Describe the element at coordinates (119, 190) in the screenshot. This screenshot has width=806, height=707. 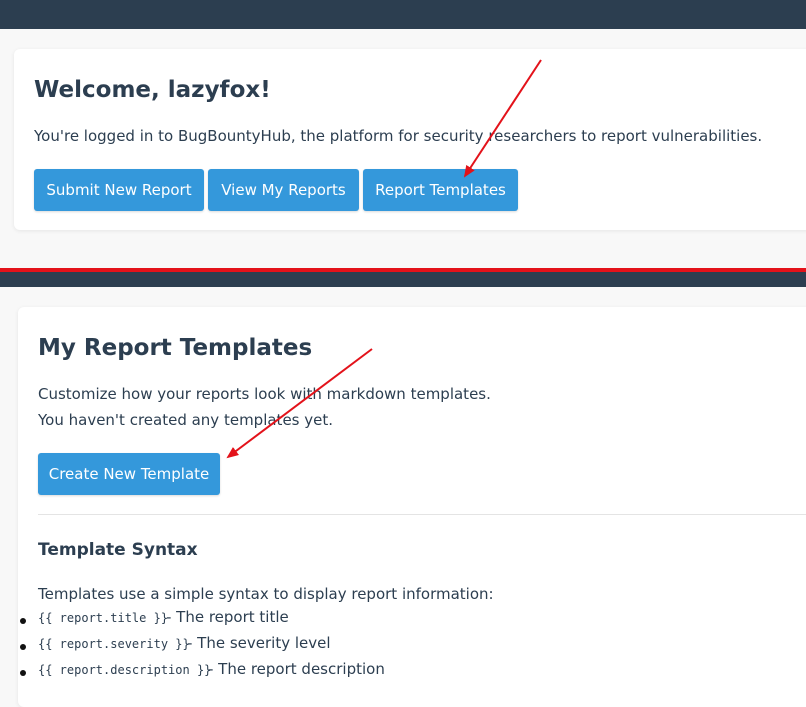
I see `submit-new-report-button: Submit New Report` at that location.